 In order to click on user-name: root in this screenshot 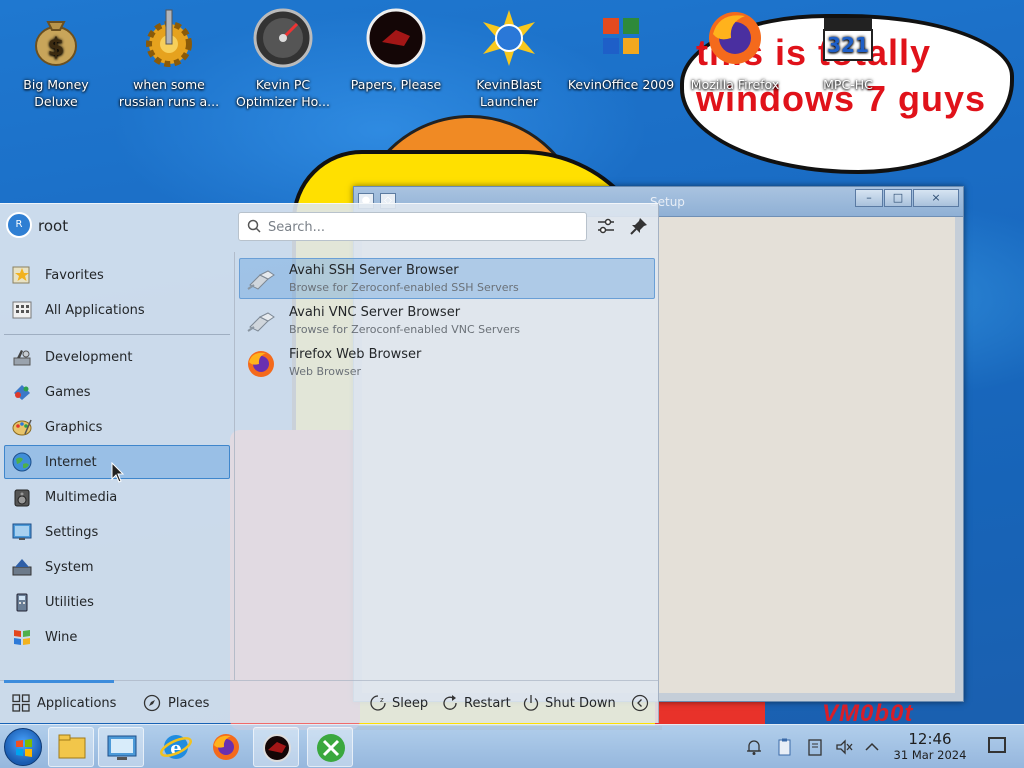, I will do `click(53, 226)`.